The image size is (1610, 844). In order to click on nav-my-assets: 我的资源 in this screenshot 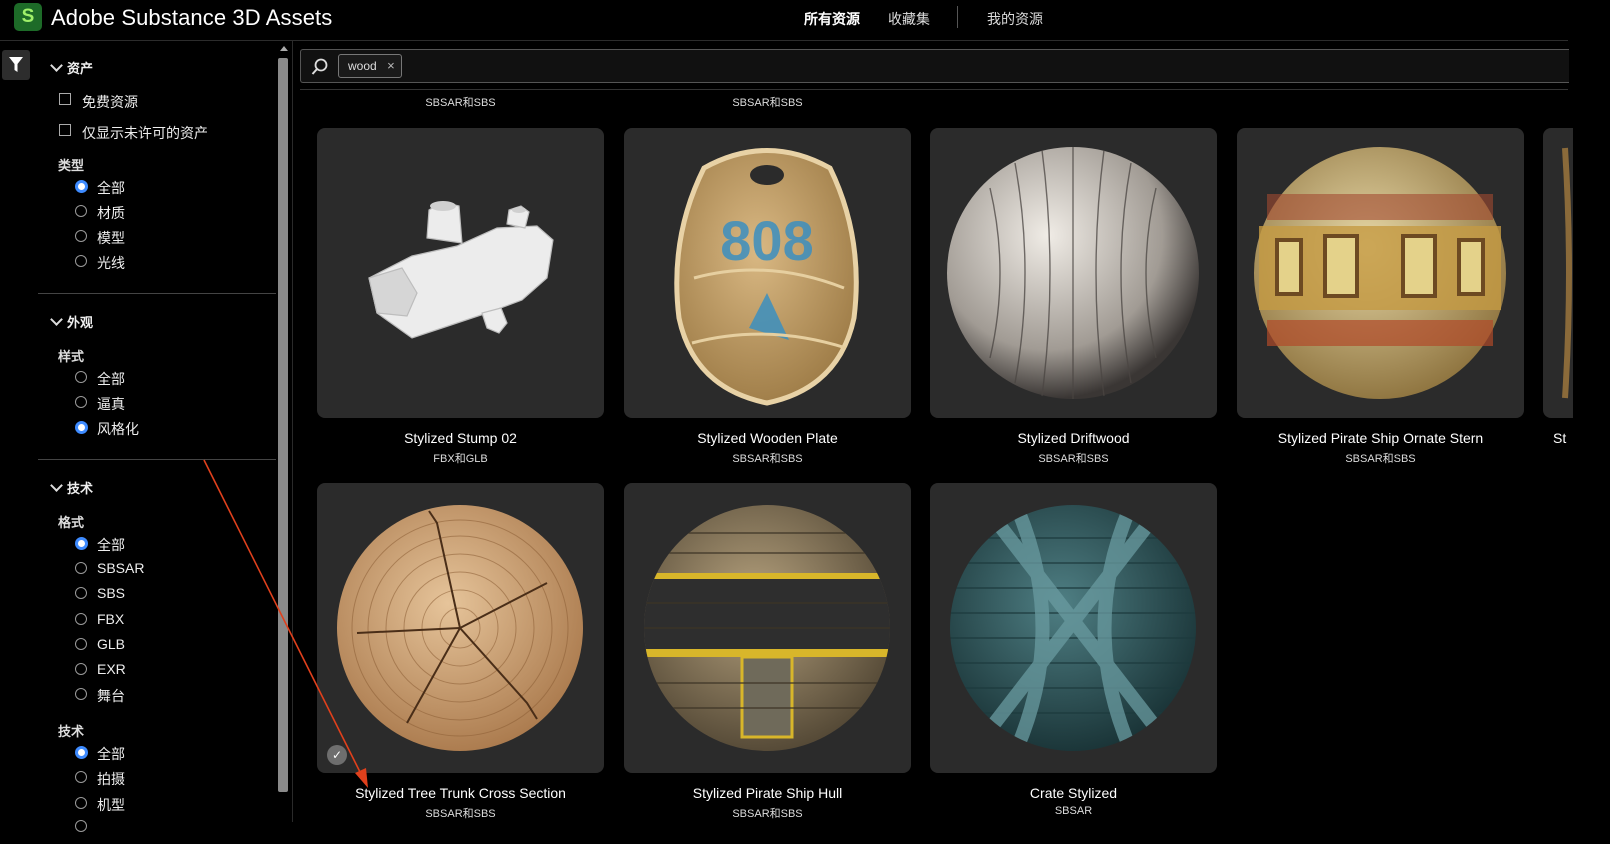, I will do `click(1015, 19)`.